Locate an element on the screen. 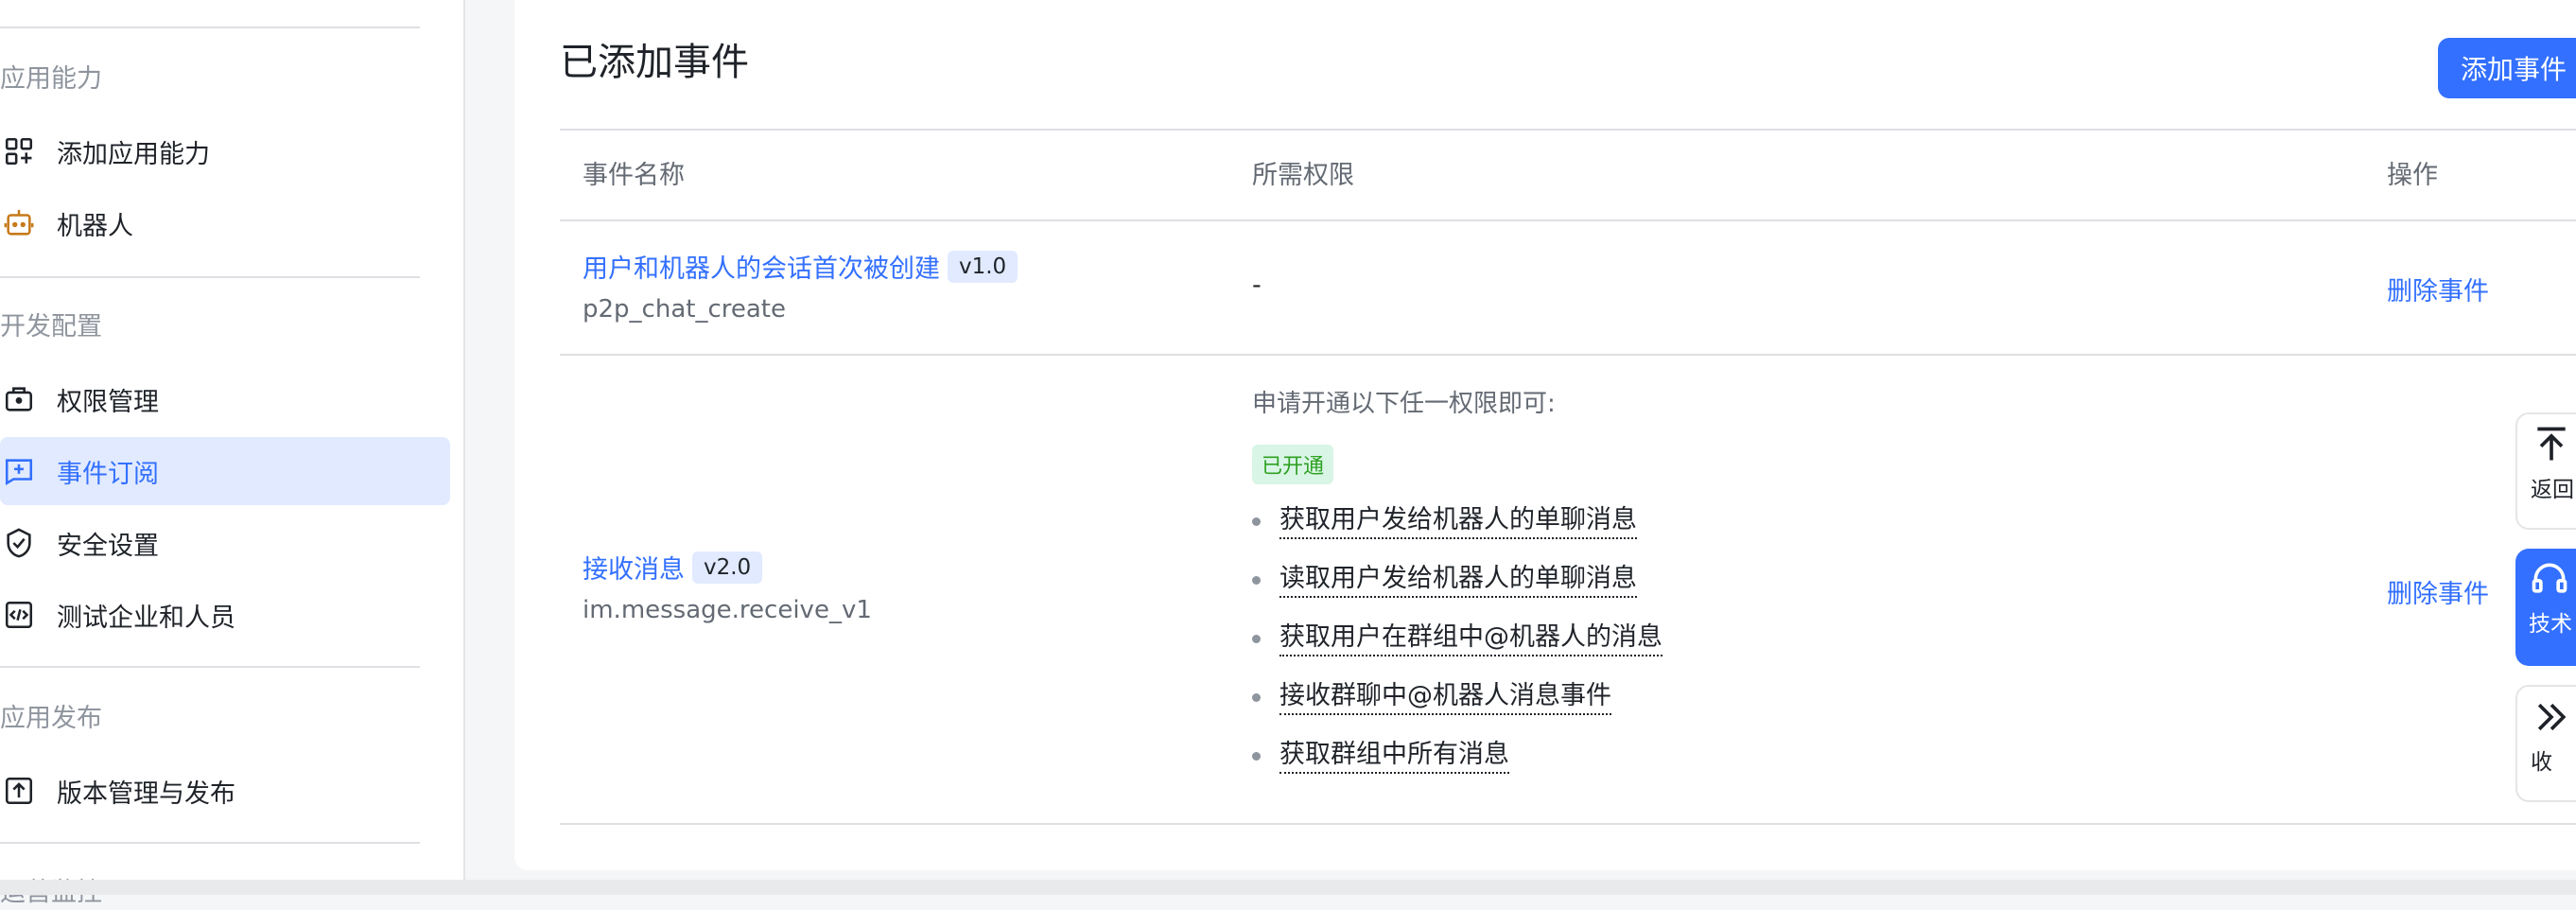 Image resolution: width=2576 pixels, height=910 pixels. permission-item: 获取用户发给机器人的单聊消息 is located at coordinates (1444, 521).